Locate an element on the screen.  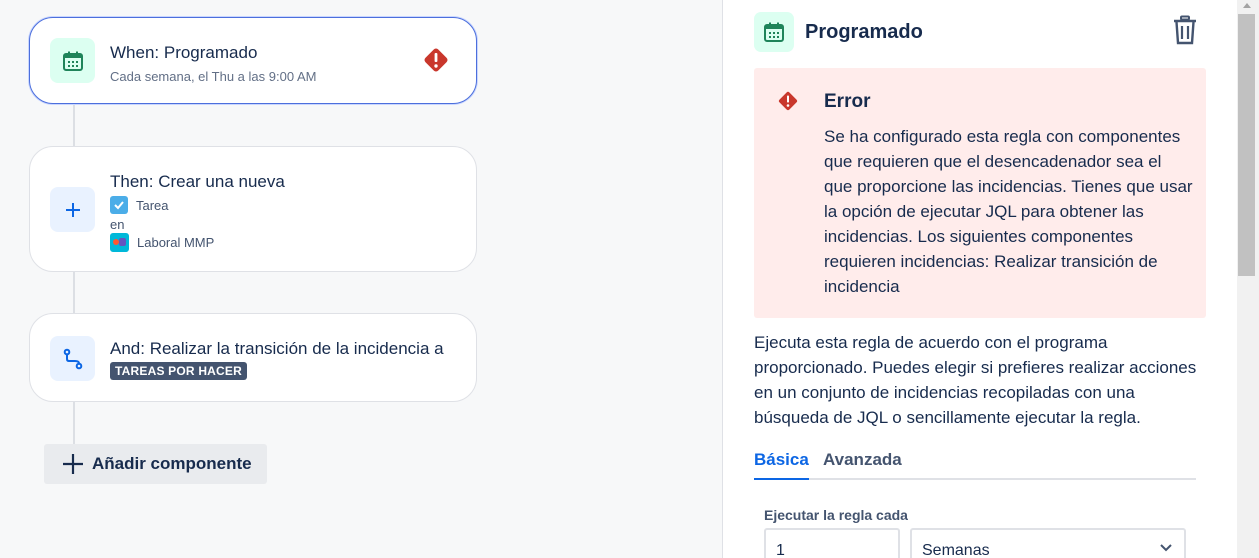
trigger-subtitle: Cada semana, el Thu a las 9:00 AM is located at coordinates (213, 76).